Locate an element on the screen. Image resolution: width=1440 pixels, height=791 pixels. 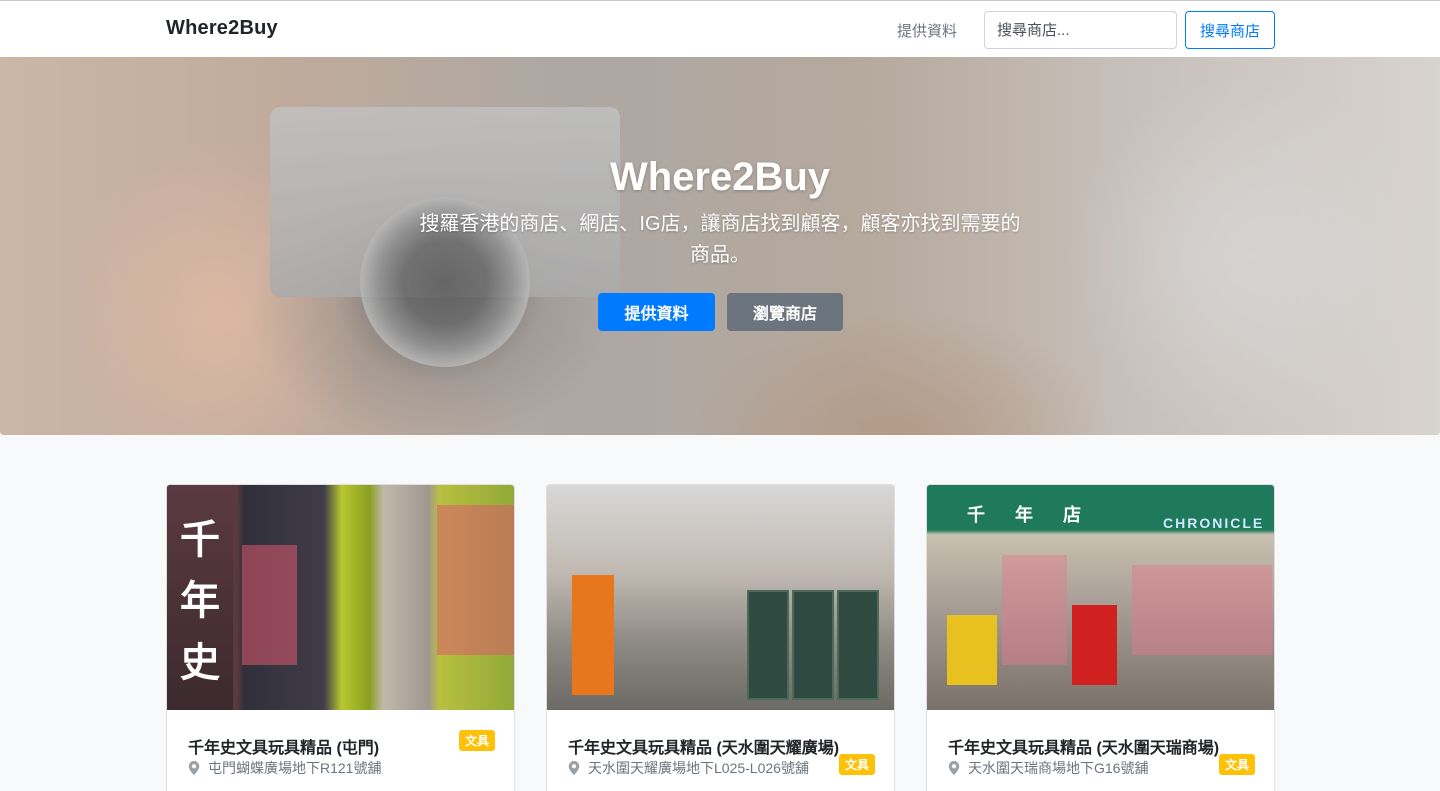
shop-address-text: 屯門蝴蝶廣場地下R121號舖 is located at coordinates (295, 768).